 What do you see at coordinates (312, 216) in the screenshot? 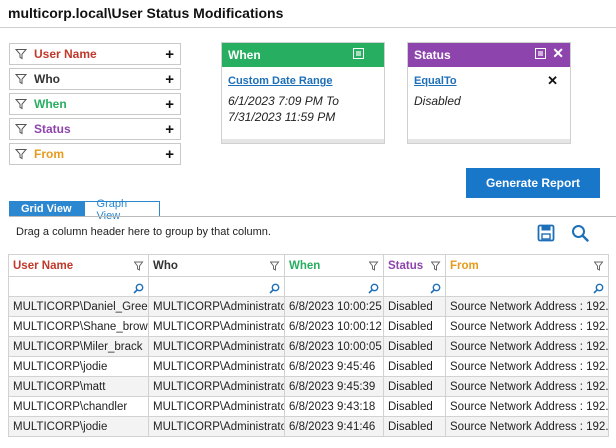
I see `tab-divider` at bounding box center [312, 216].